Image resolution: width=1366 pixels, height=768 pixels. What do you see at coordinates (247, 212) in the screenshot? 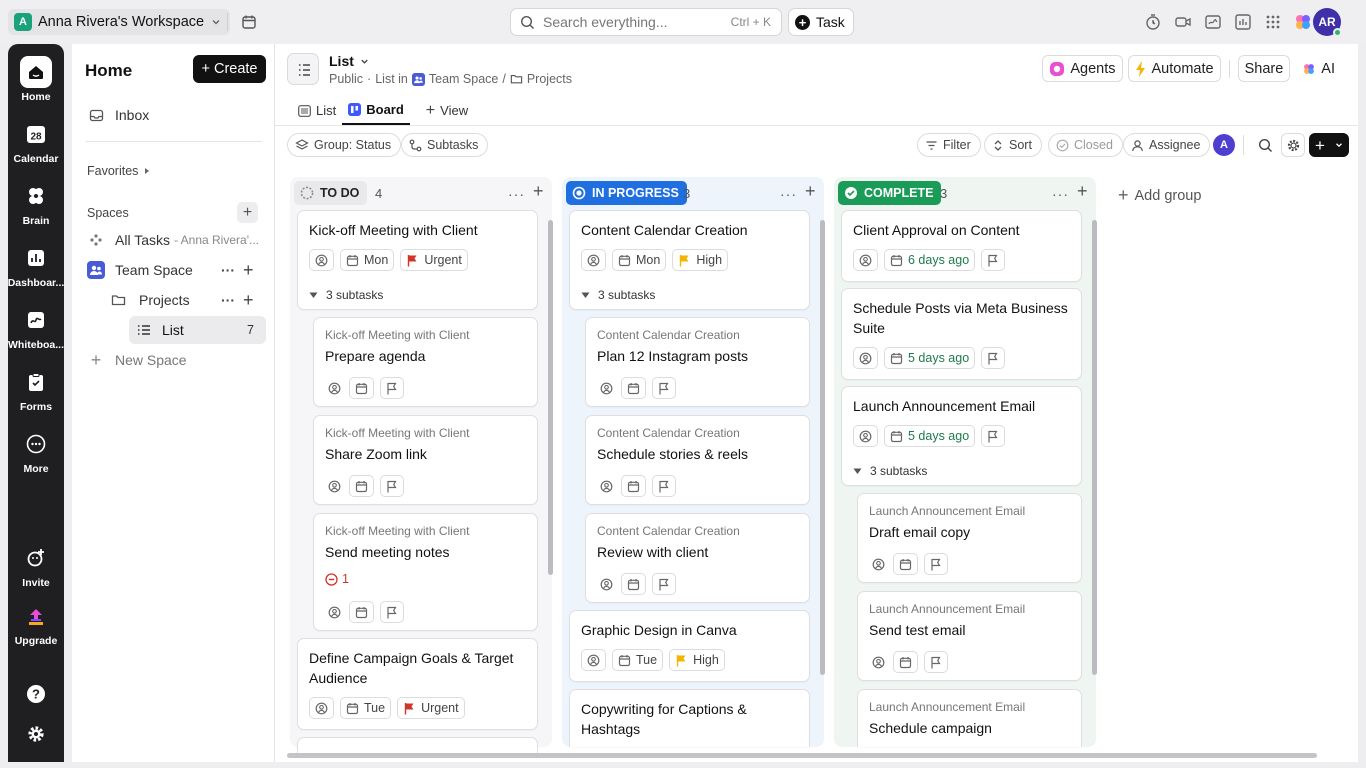
I see `add-space-button: +` at bounding box center [247, 212].